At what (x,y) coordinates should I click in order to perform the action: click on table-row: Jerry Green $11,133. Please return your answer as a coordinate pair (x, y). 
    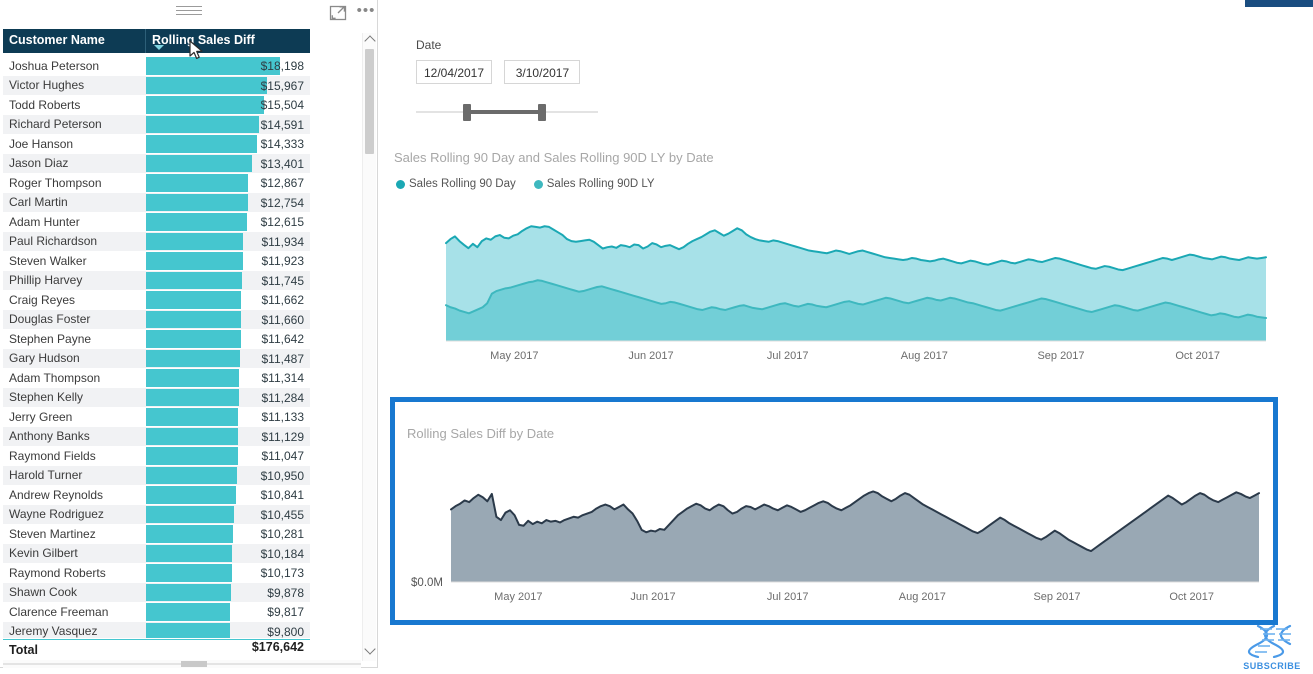
    Looking at the image, I should click on (156, 417).